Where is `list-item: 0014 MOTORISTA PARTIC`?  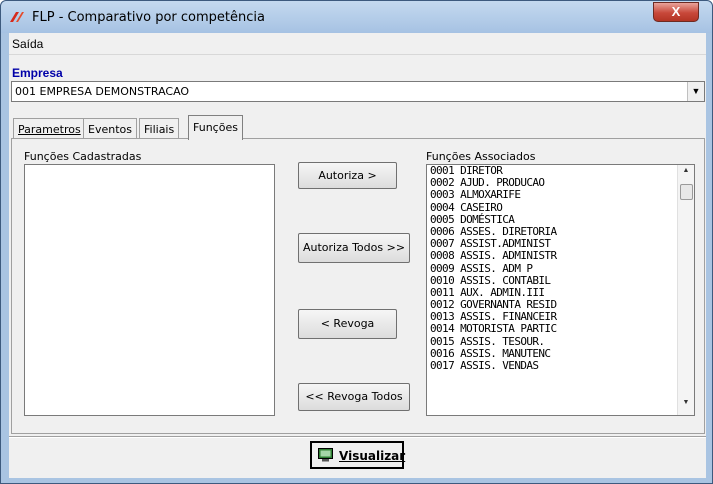
list-item: 0014 MOTORISTA PARTIC is located at coordinates (560, 329).